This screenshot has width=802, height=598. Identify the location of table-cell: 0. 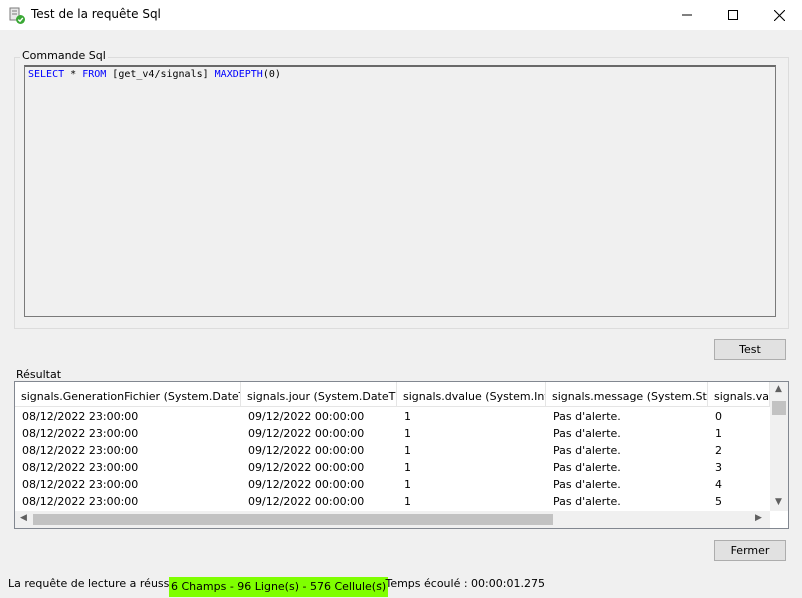
(718, 416).